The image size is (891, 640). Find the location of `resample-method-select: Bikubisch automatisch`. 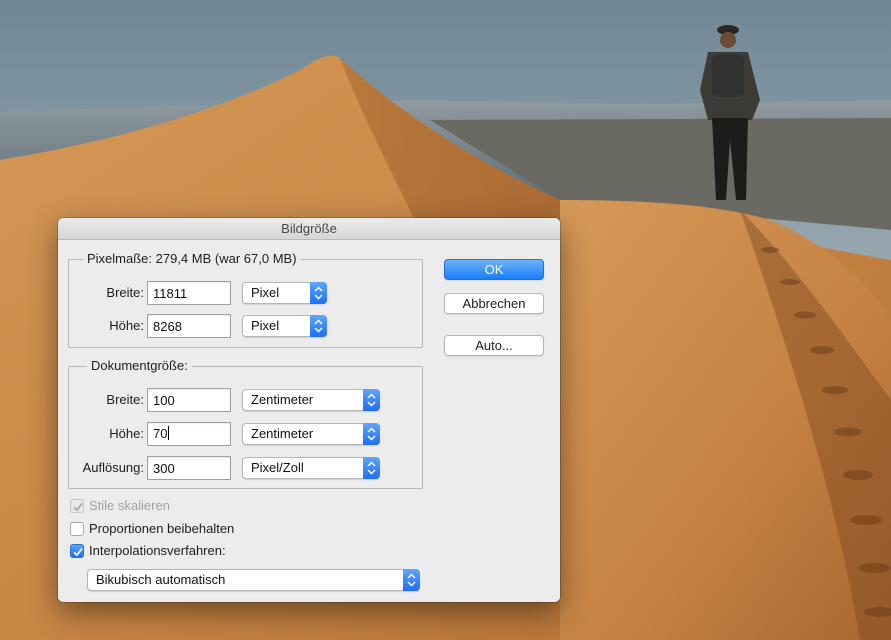

resample-method-select: Bikubisch automatisch is located at coordinates (253, 580).